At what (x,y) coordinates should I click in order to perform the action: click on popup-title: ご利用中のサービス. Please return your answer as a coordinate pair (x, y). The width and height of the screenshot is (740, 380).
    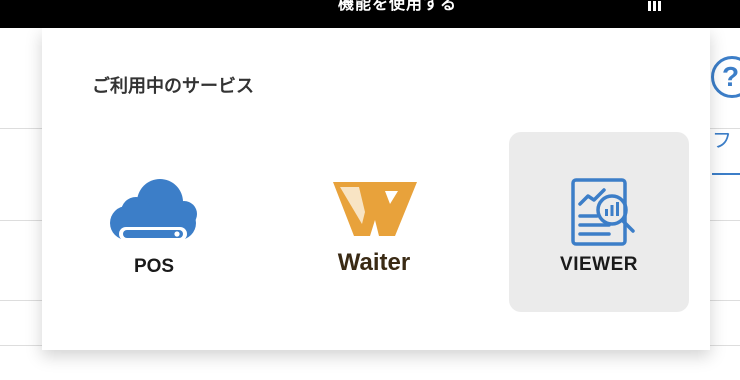
    Looking at the image, I should click on (173, 86).